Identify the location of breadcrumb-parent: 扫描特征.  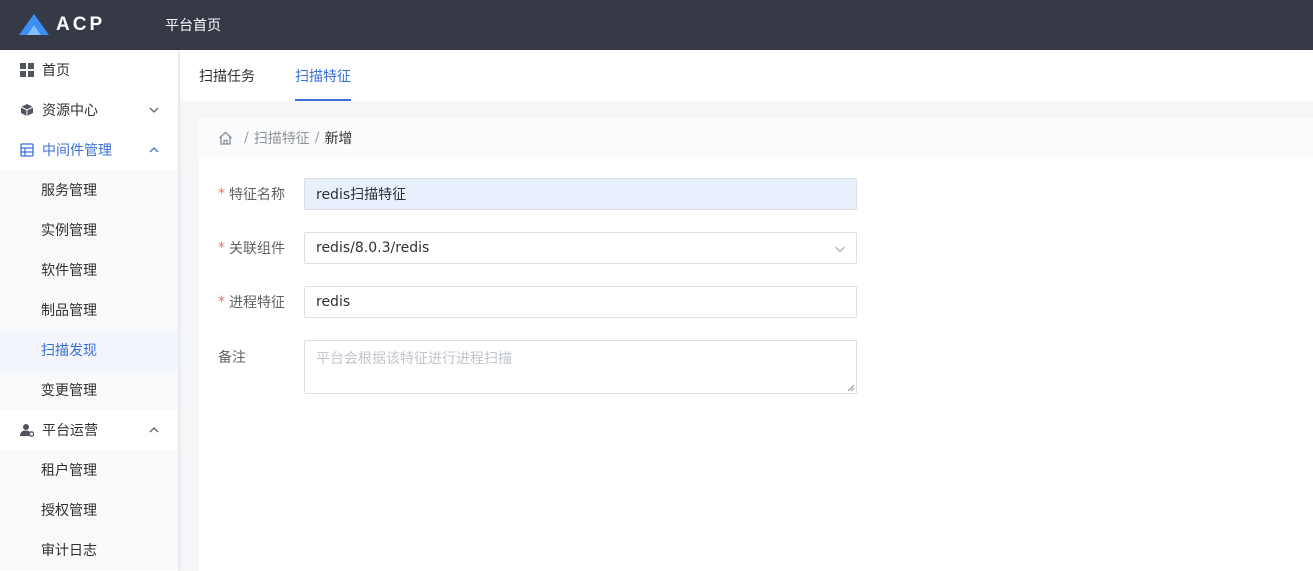
(282, 138).